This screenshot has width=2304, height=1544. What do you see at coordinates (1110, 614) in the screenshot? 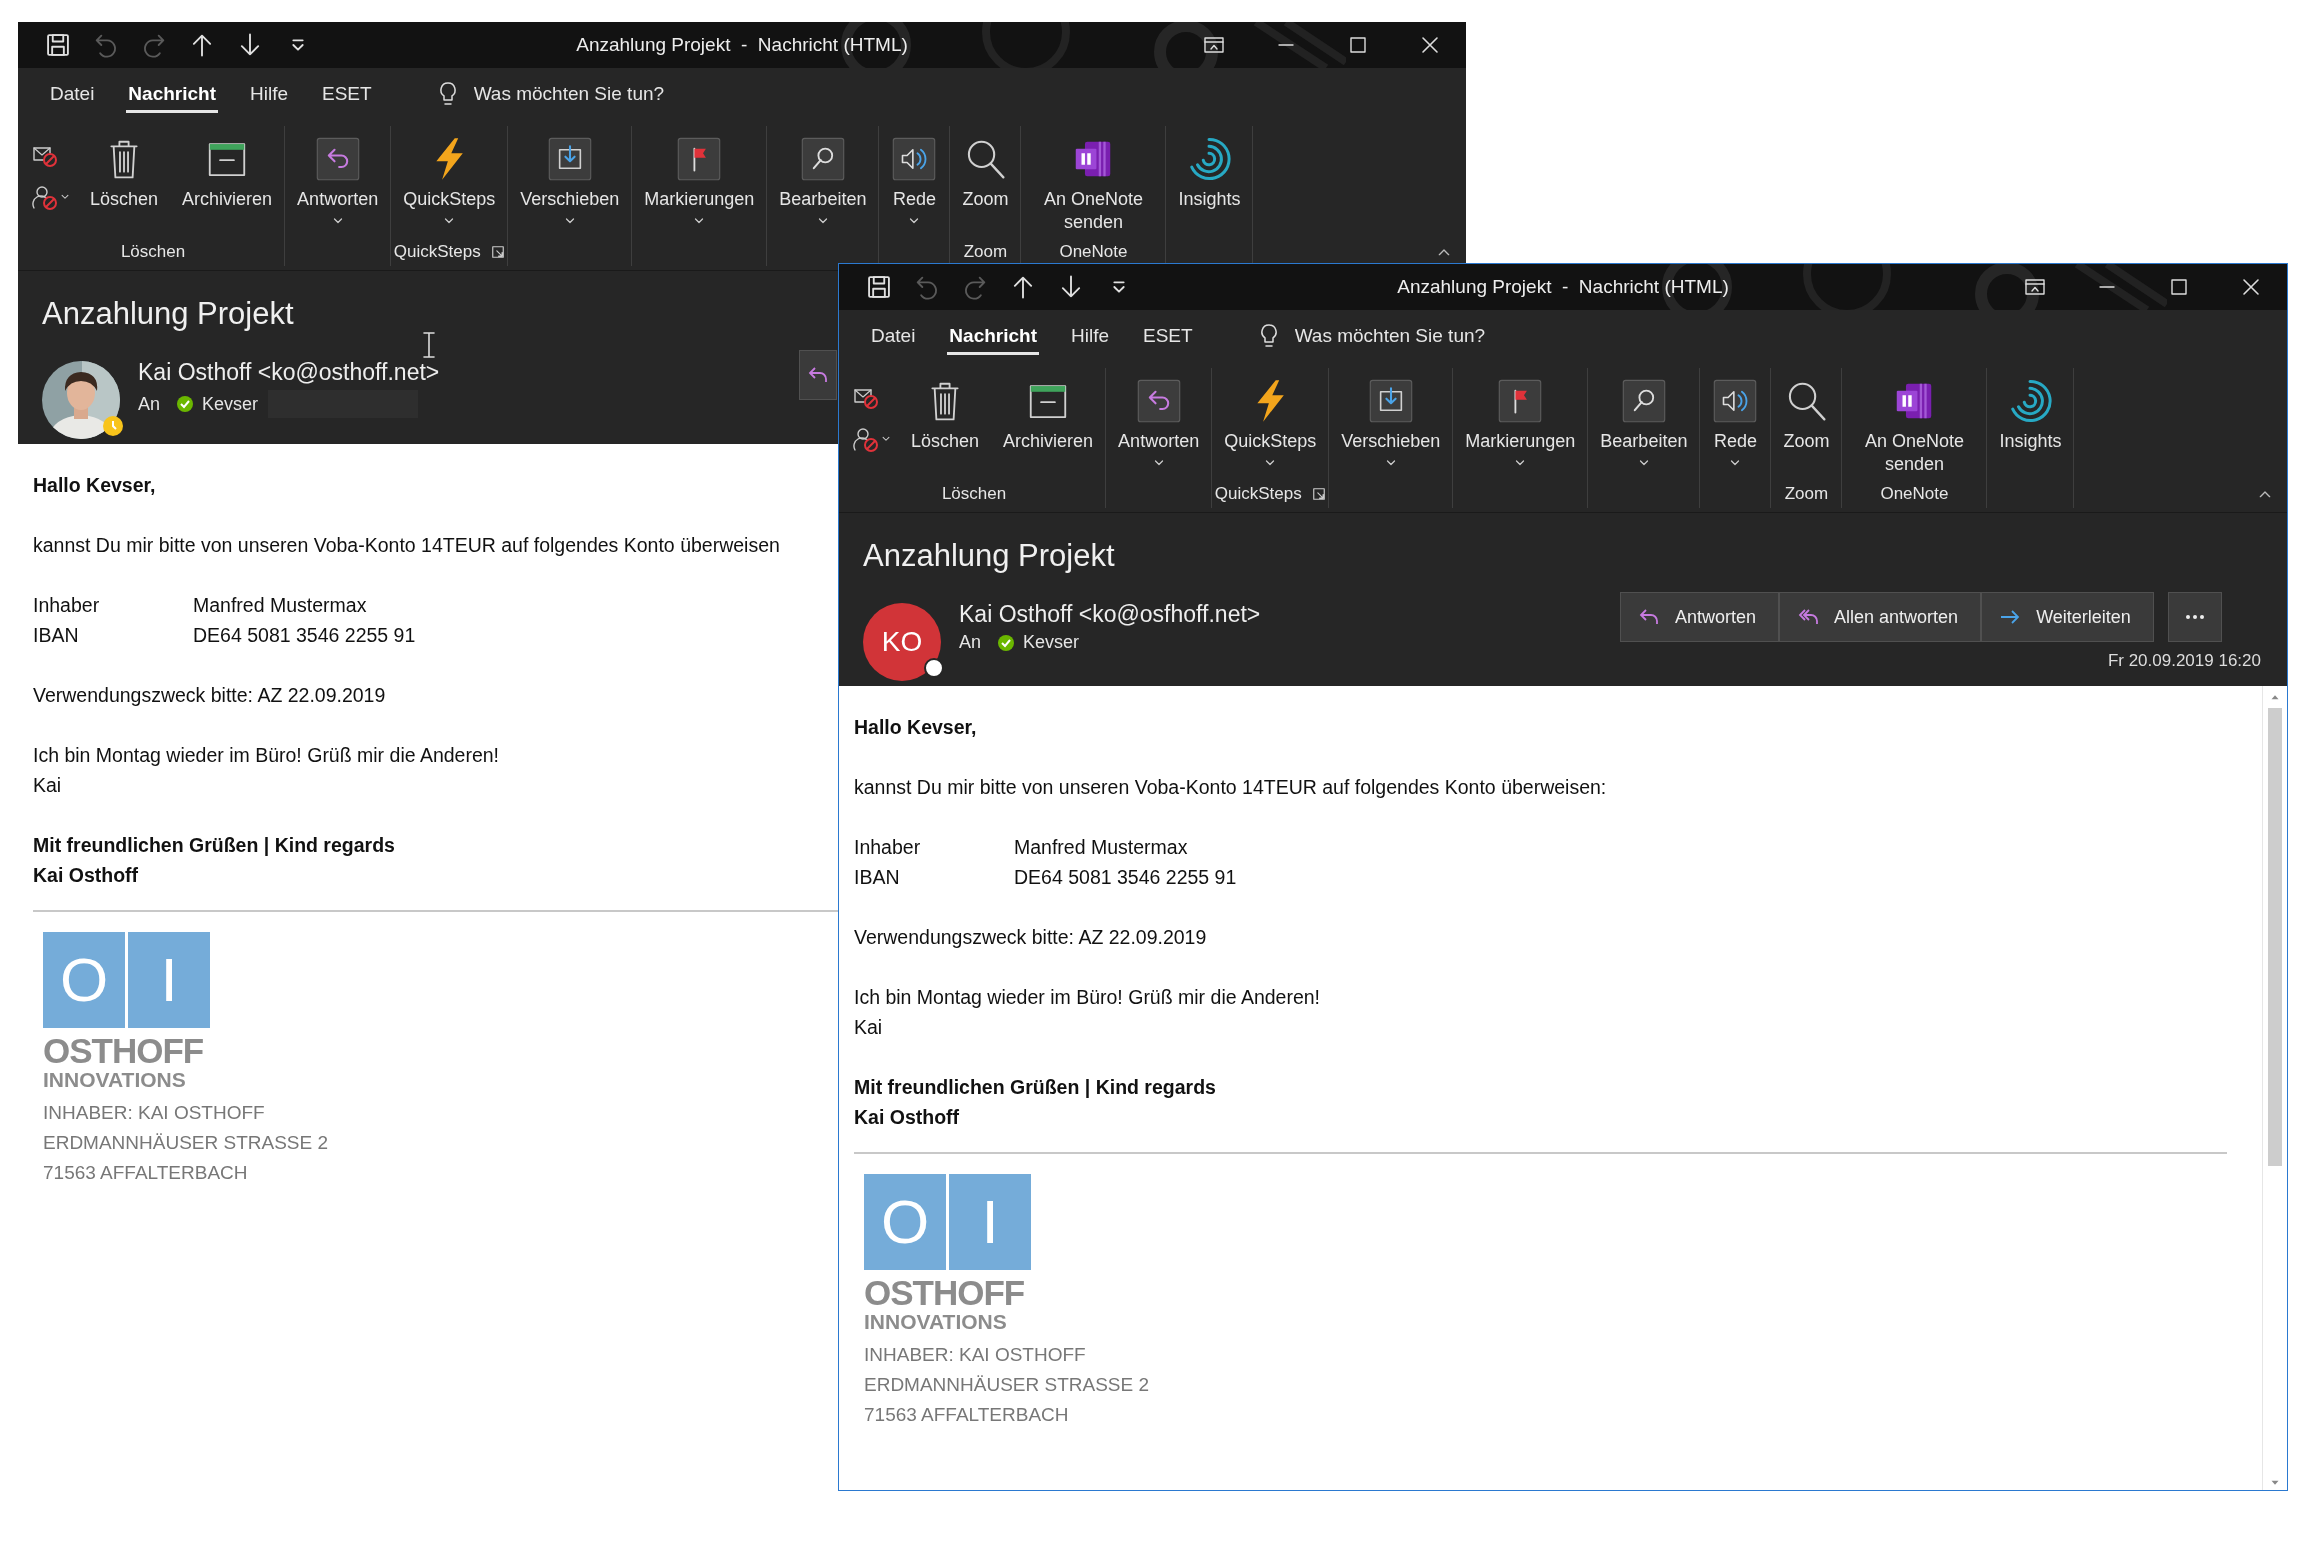
I see `sender-name: Kai Osthoff <ko@osfhoff.net>` at bounding box center [1110, 614].